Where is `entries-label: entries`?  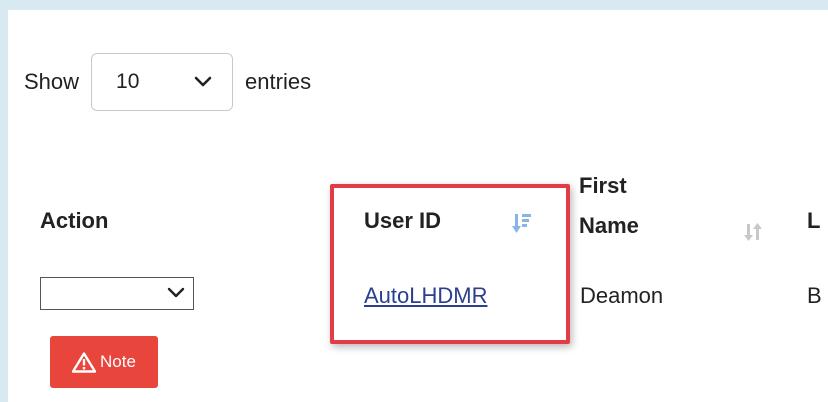
entries-label: entries is located at coordinates (278, 81).